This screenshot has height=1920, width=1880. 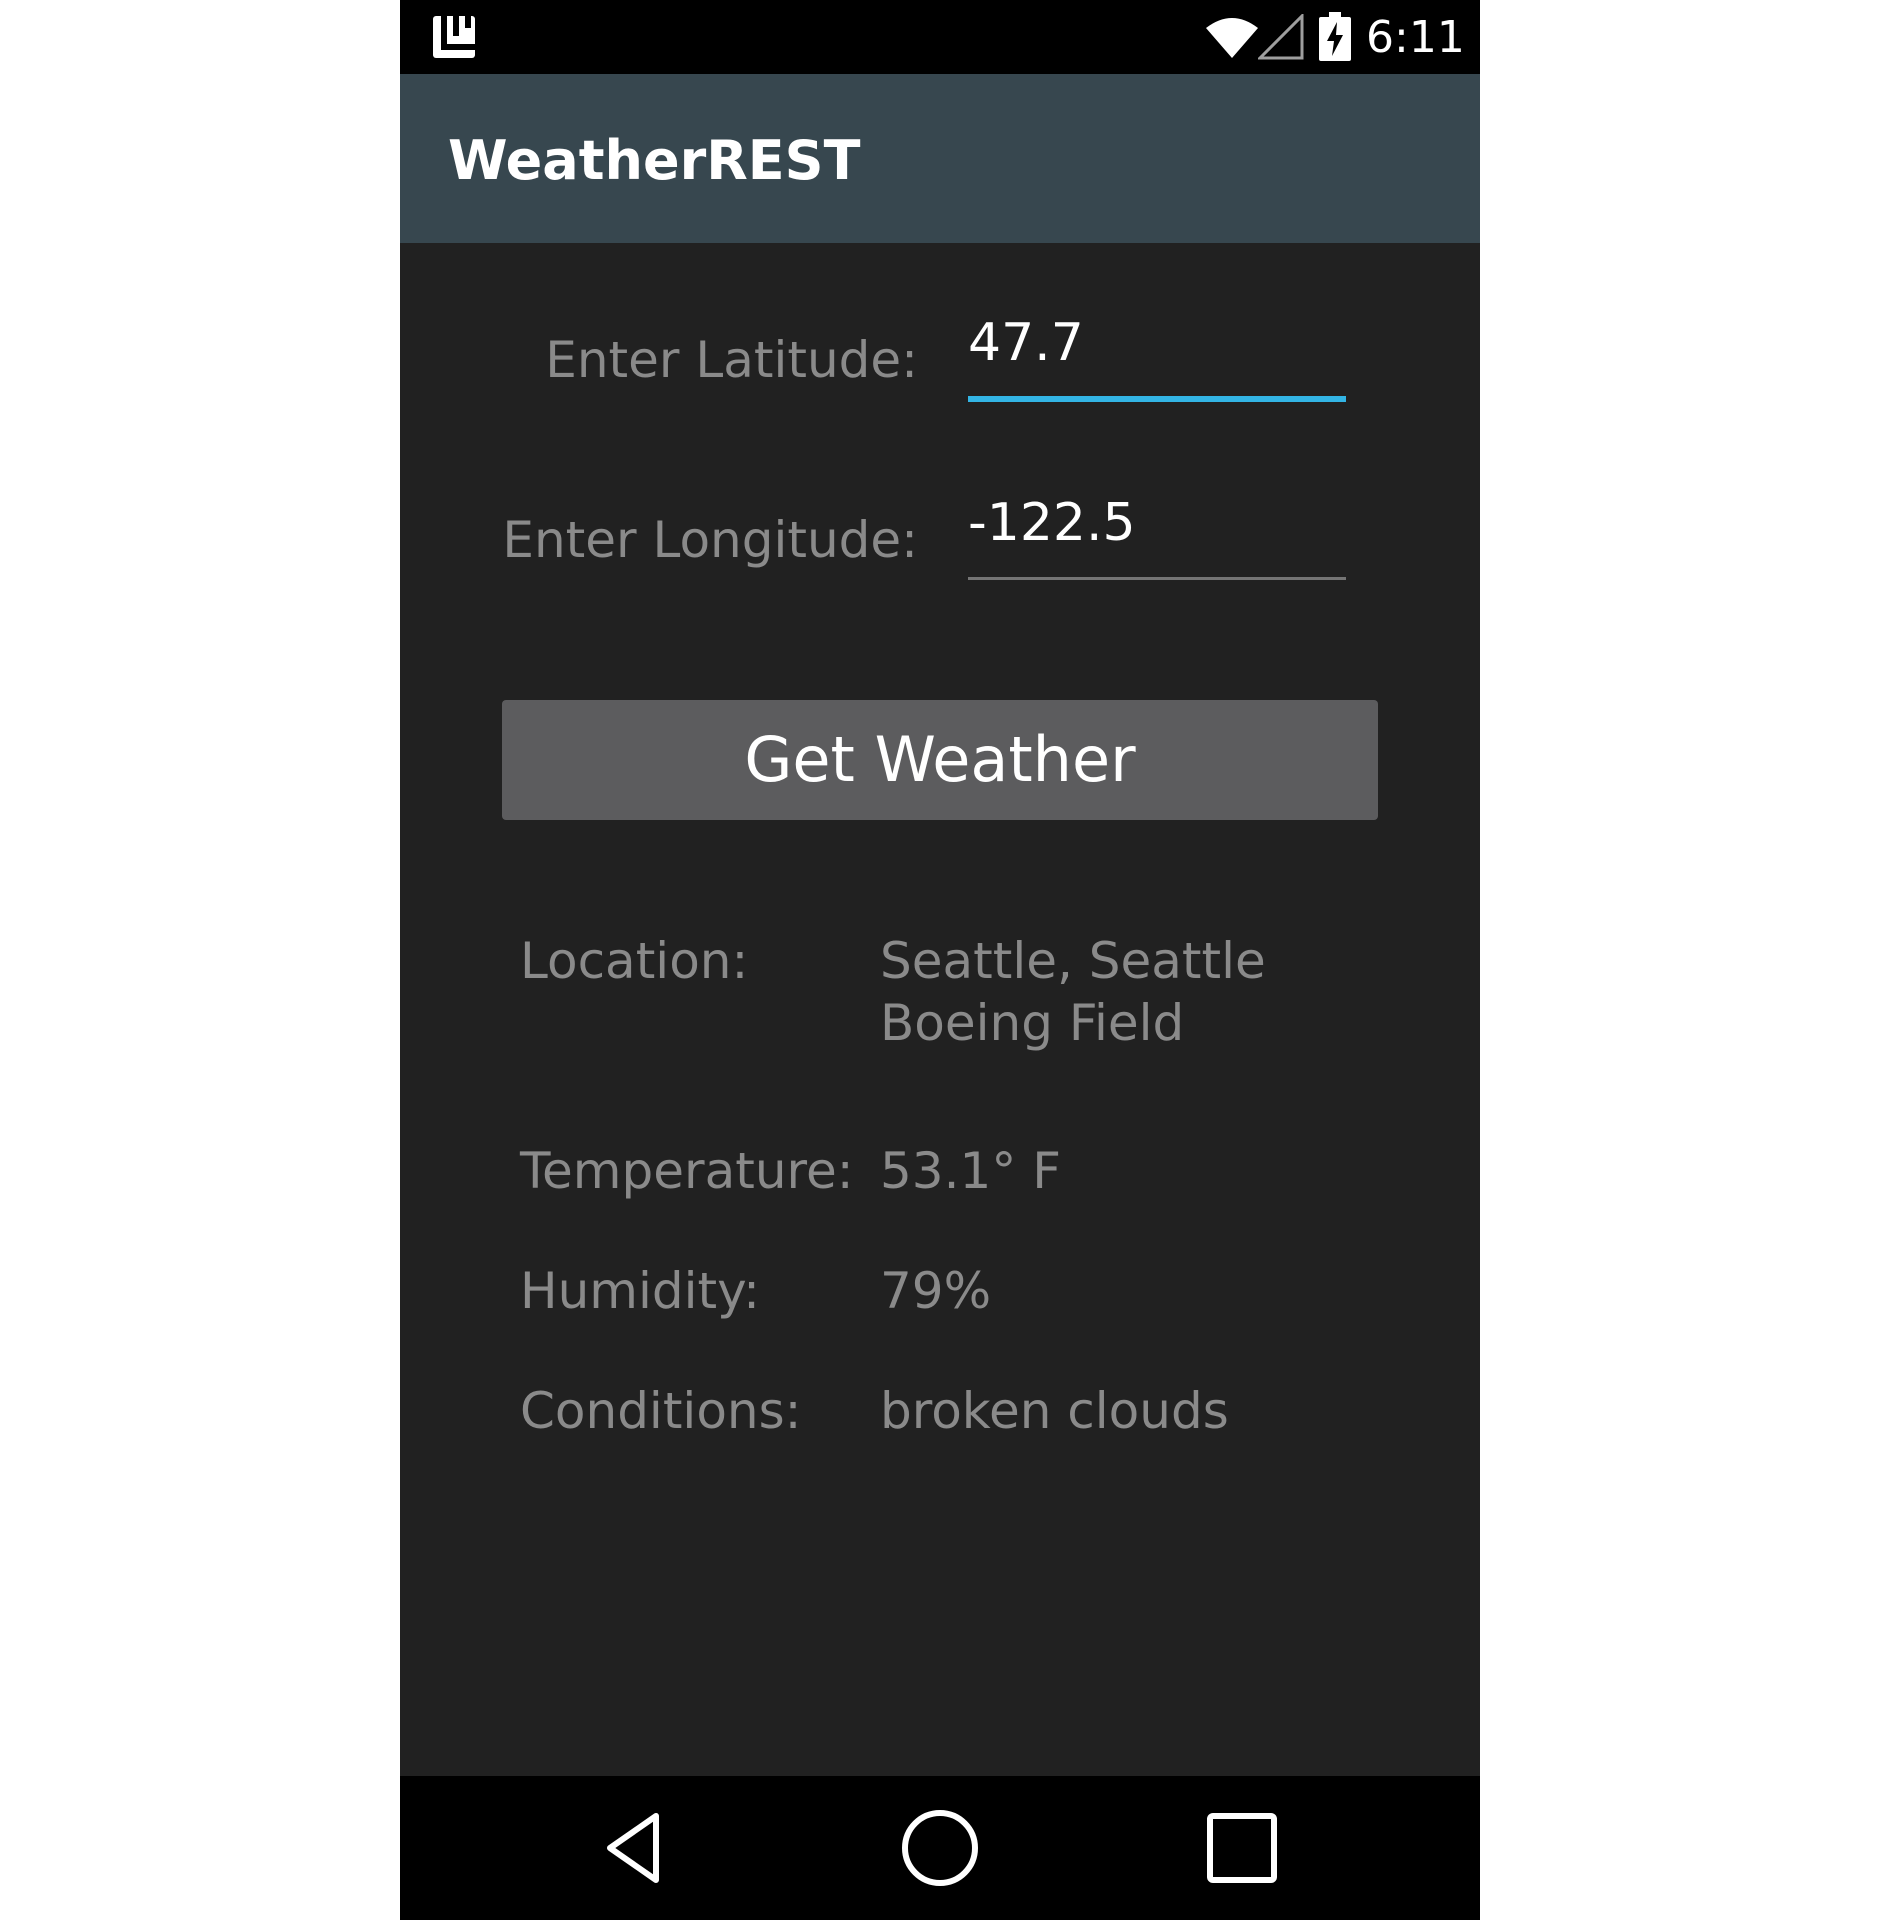 I want to click on longitude-input-underline, so click(x=1157, y=578).